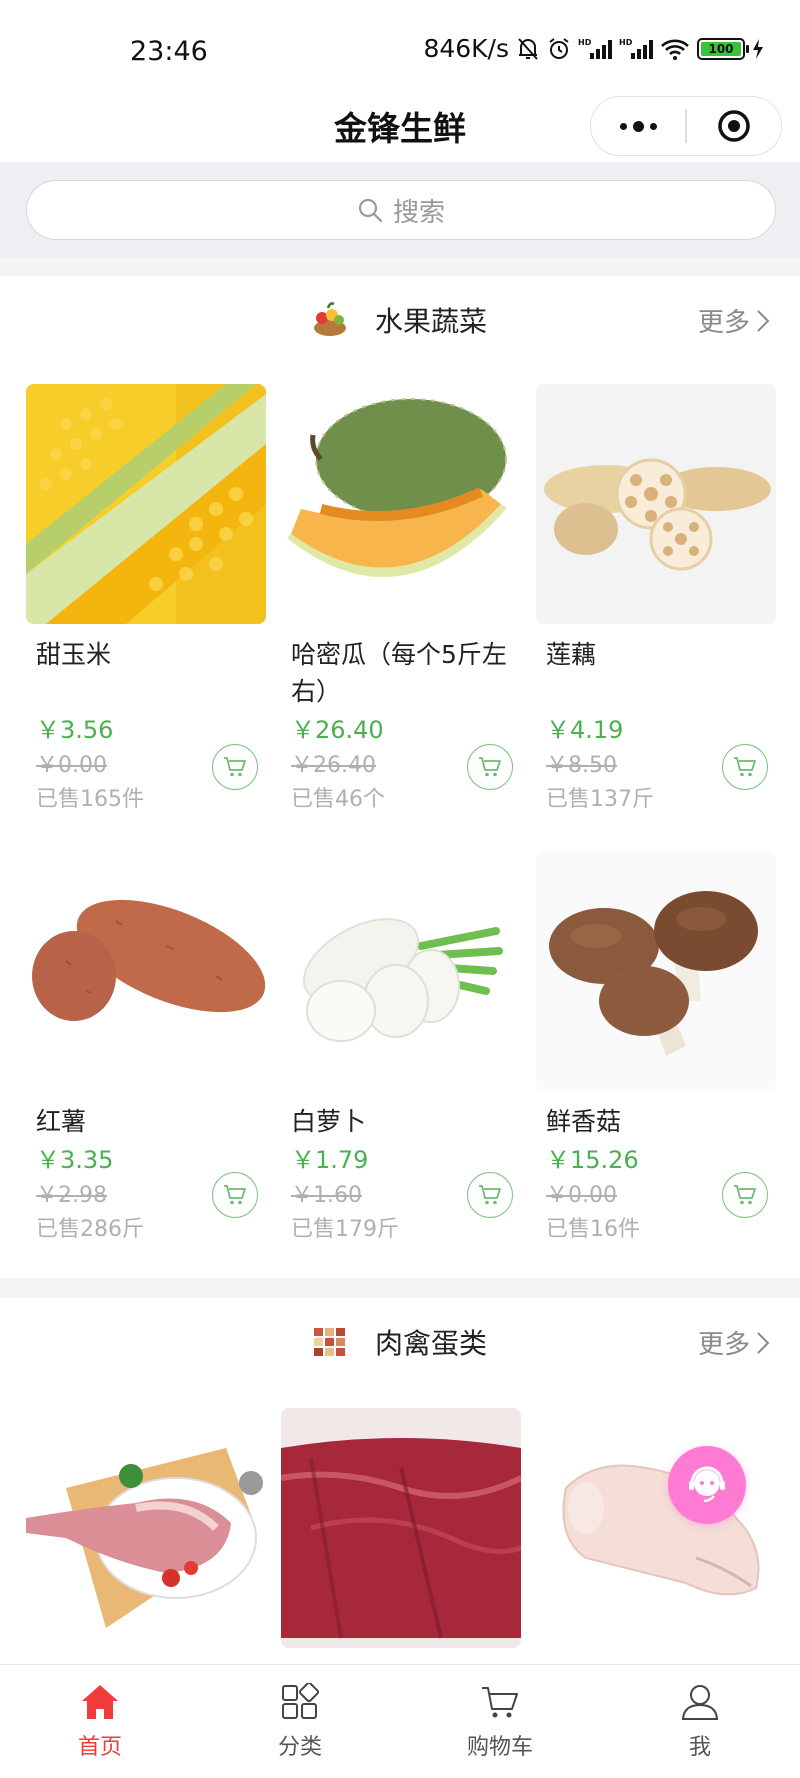 This screenshot has width=800, height=1778. Describe the element at coordinates (299, 1747) in the screenshot. I see `tab-label: 分类` at that location.